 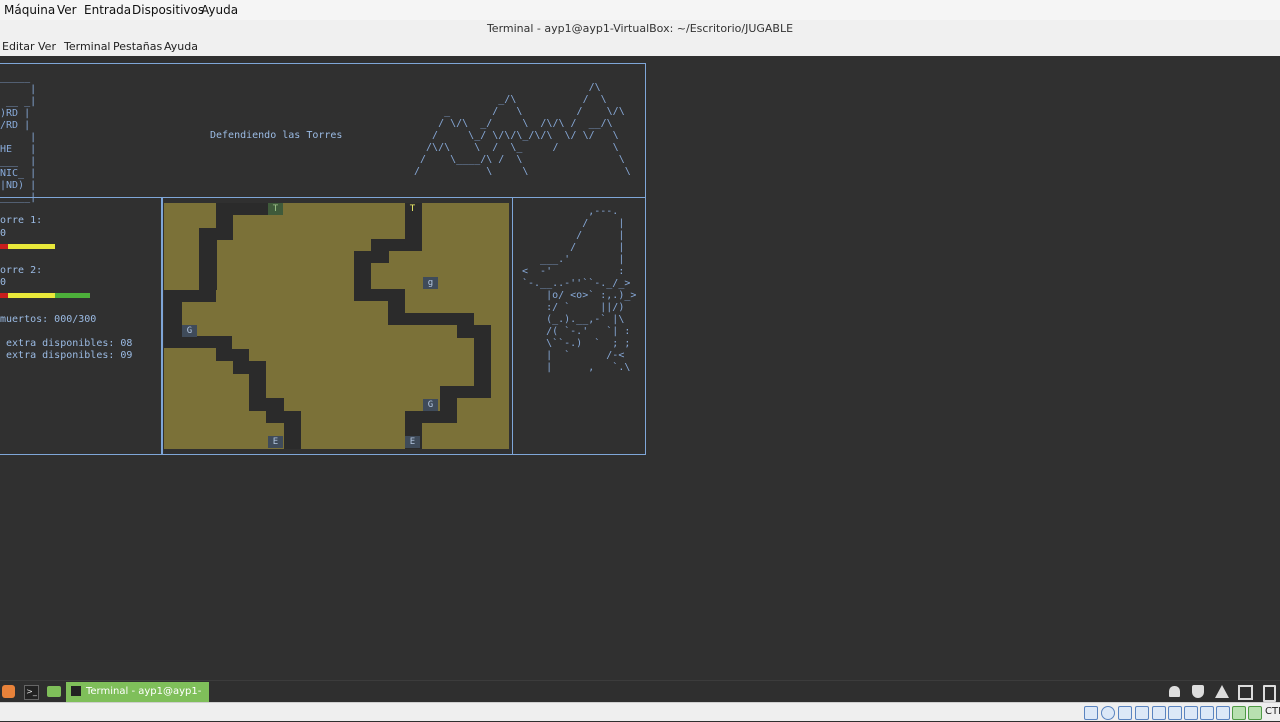 I want to click on terminal-task-icon, so click(x=76, y=691).